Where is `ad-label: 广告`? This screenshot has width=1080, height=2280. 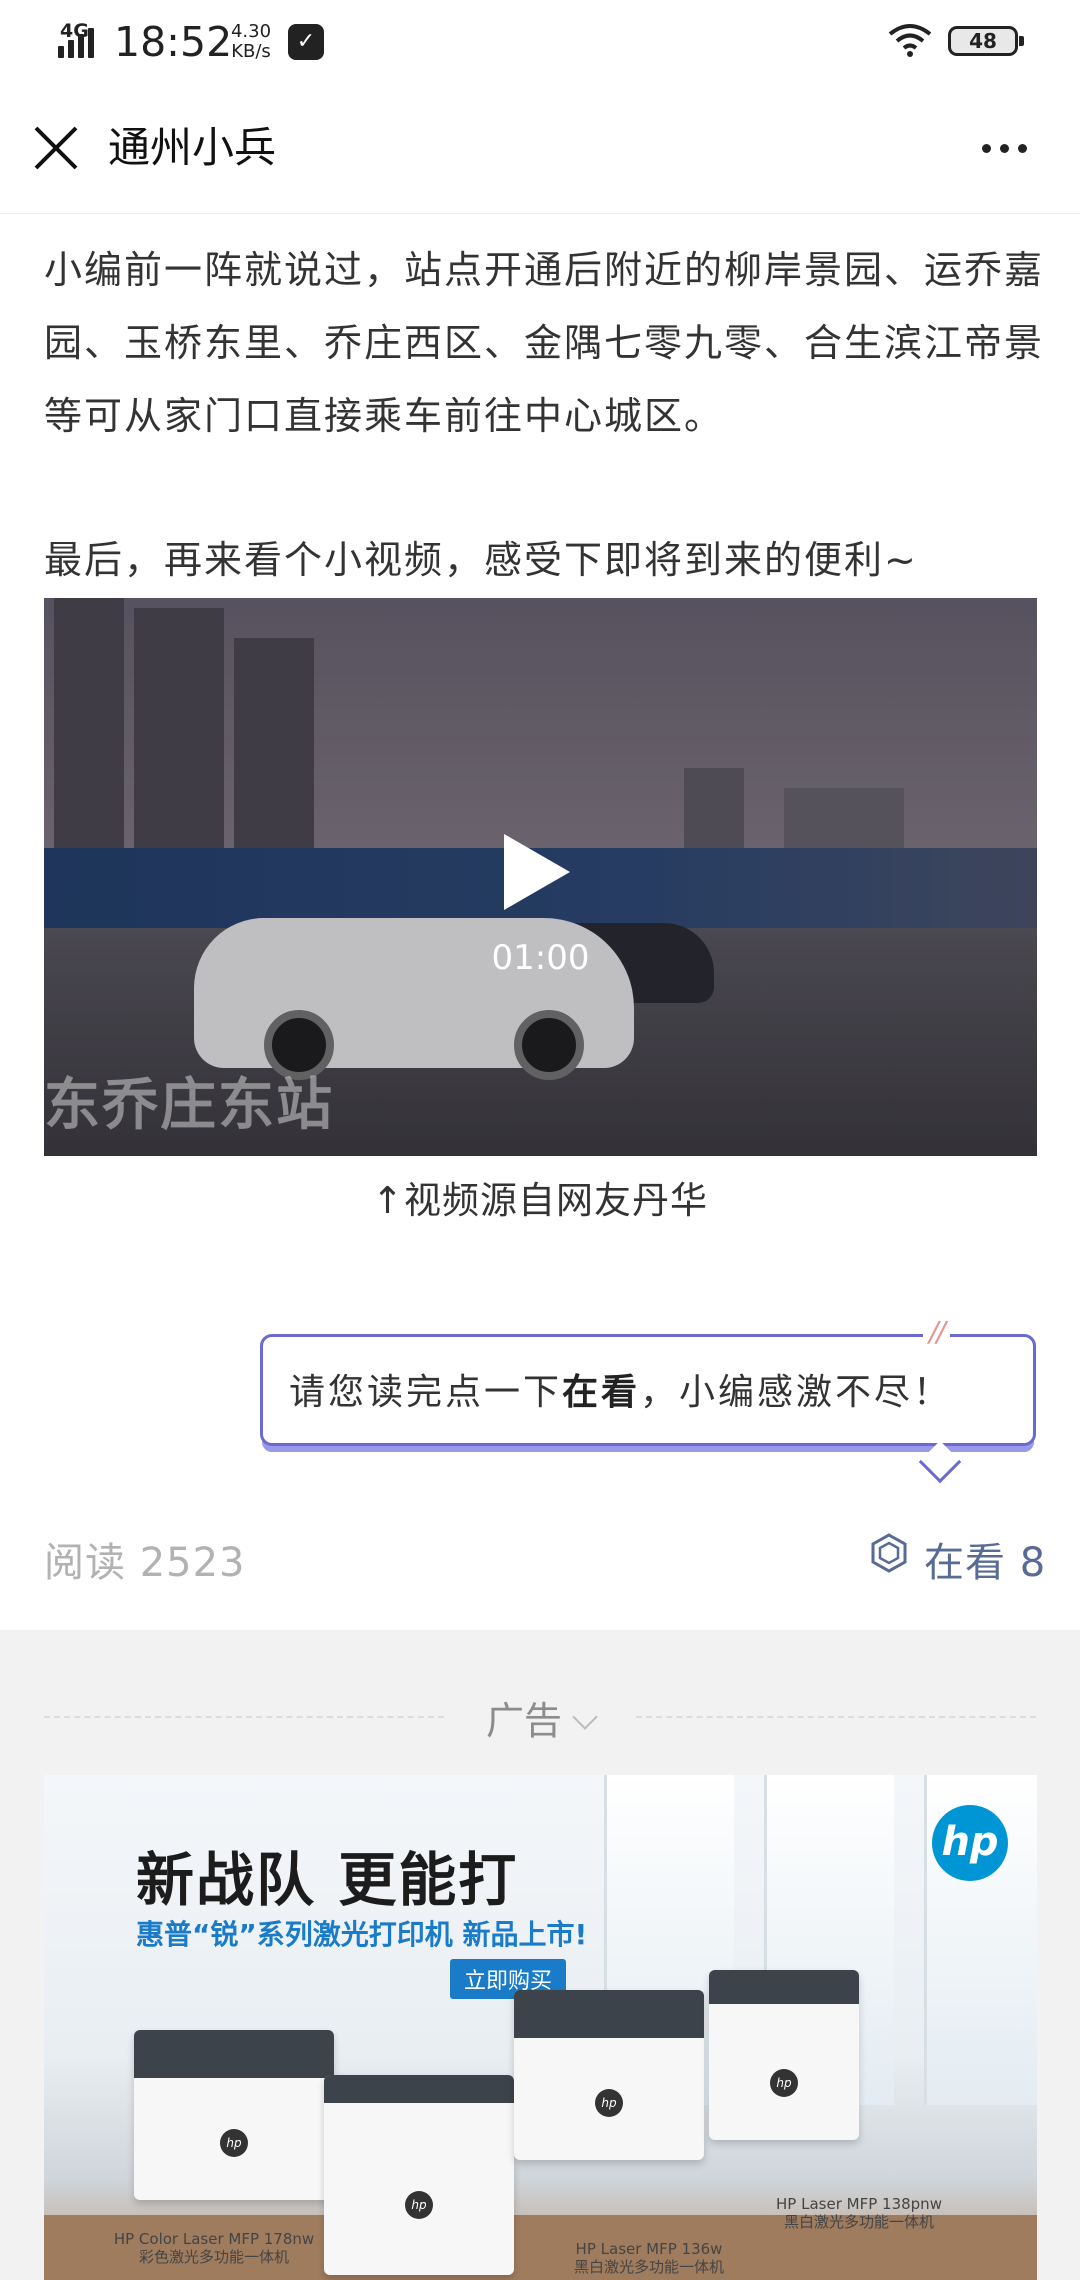 ad-label: 广告 is located at coordinates (540, 1717).